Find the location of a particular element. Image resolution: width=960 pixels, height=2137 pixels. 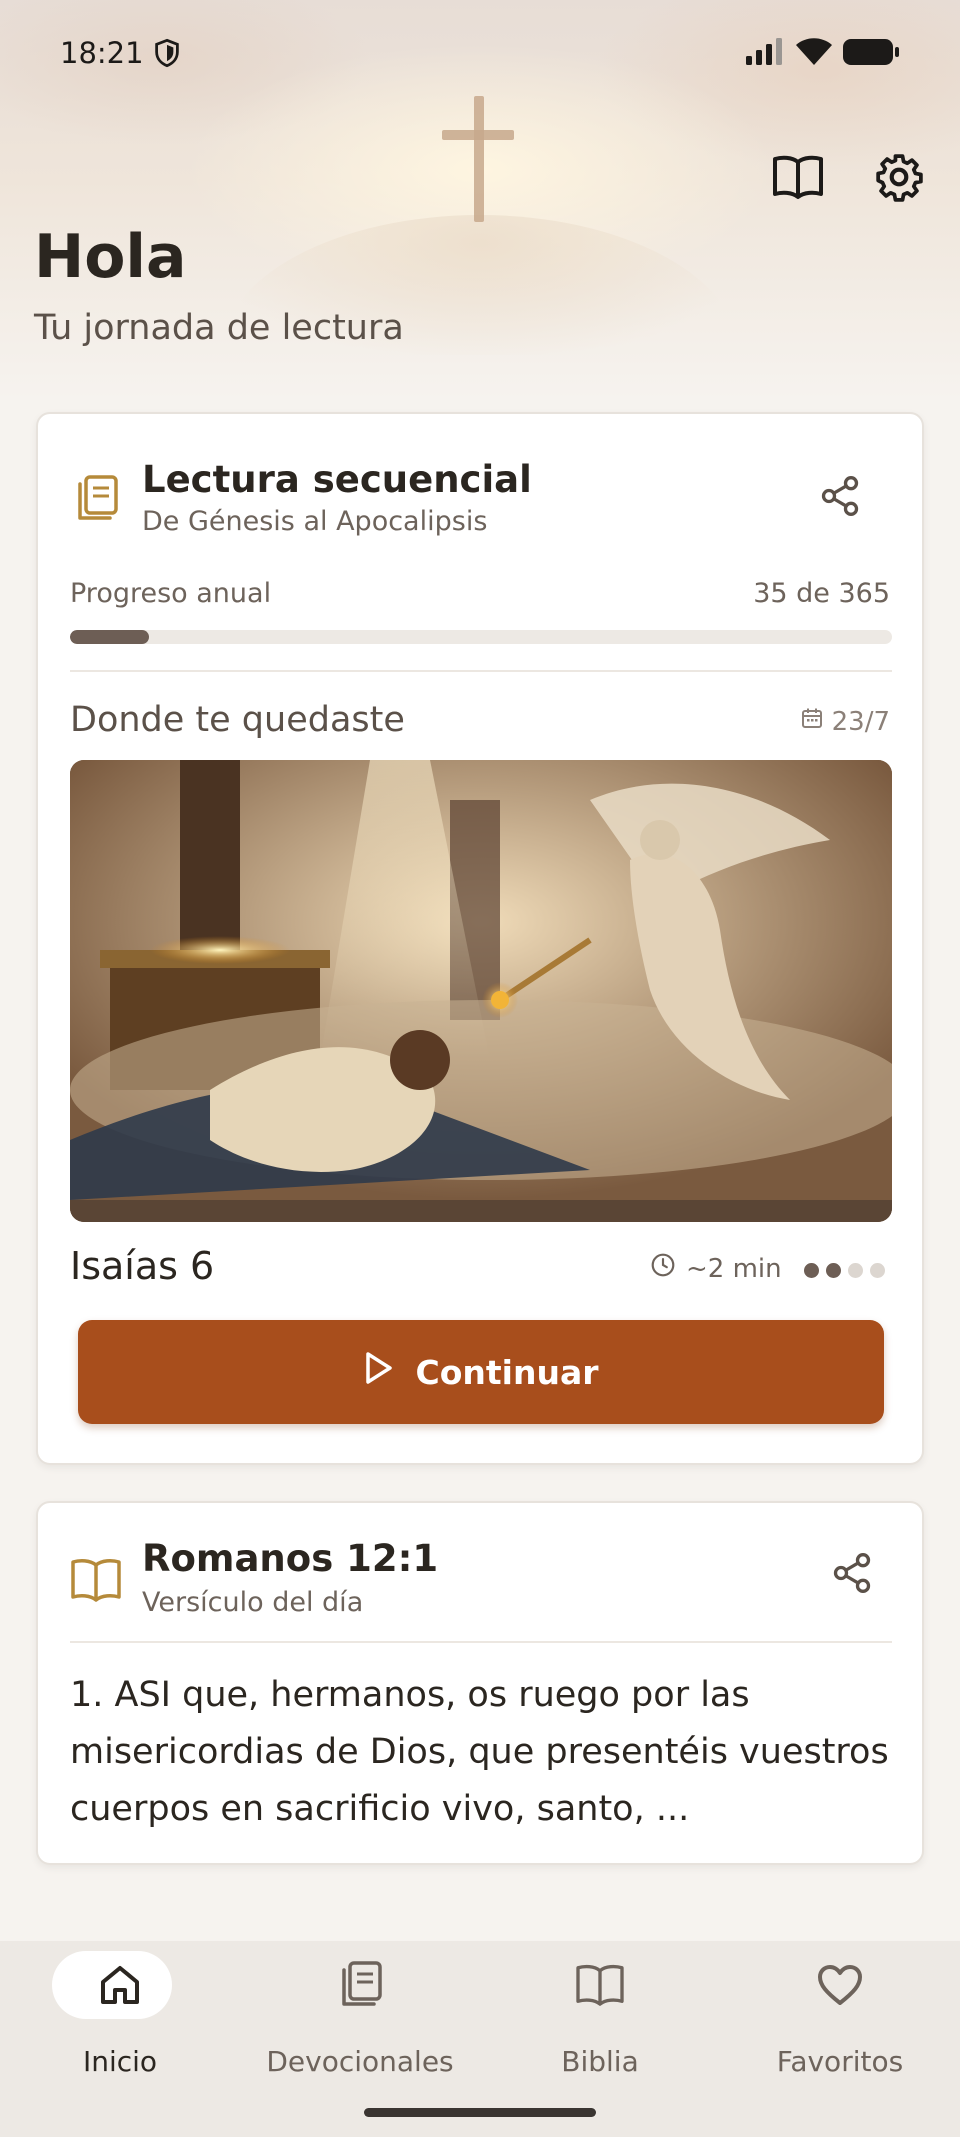

continue-button: Continuar is located at coordinates (481, 1372).